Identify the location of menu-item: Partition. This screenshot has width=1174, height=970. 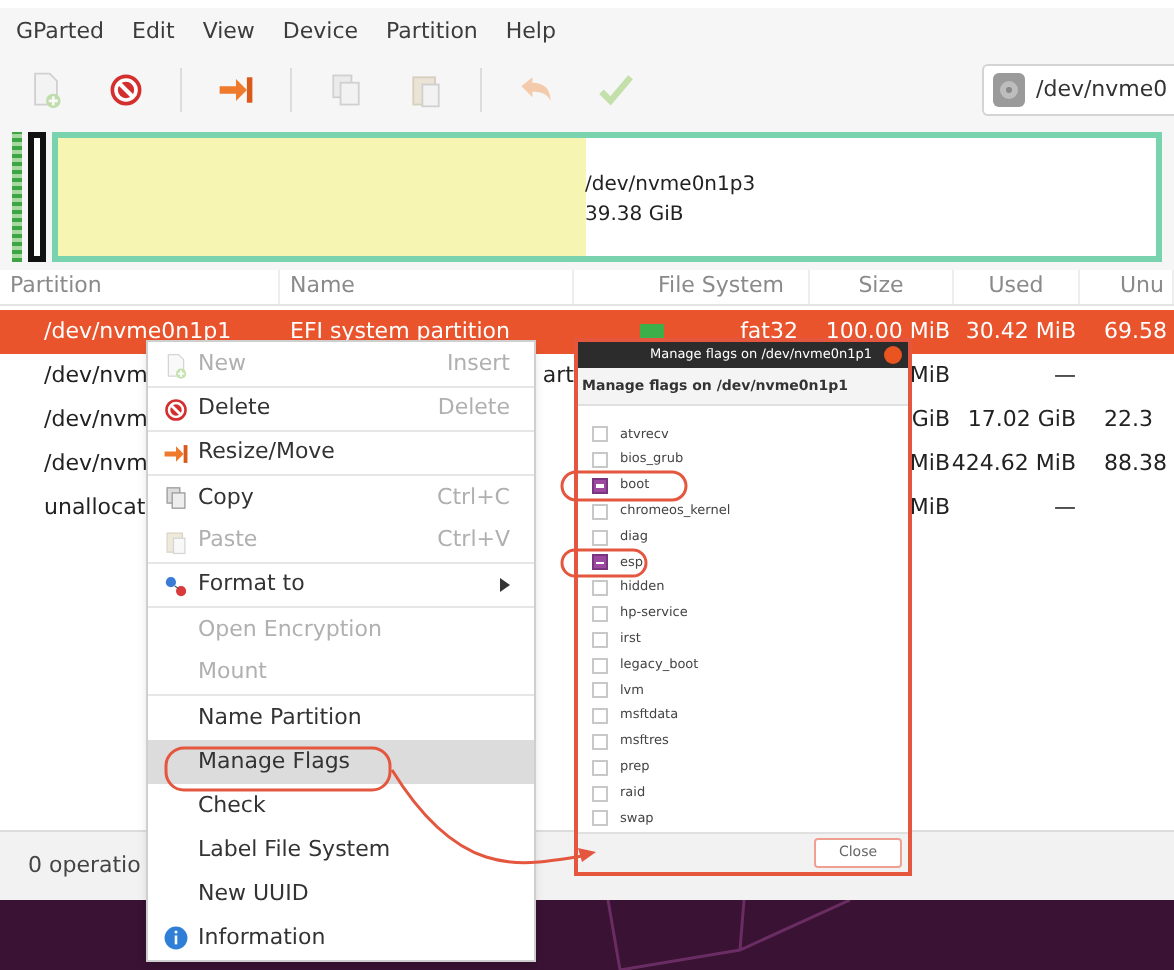
(432, 32).